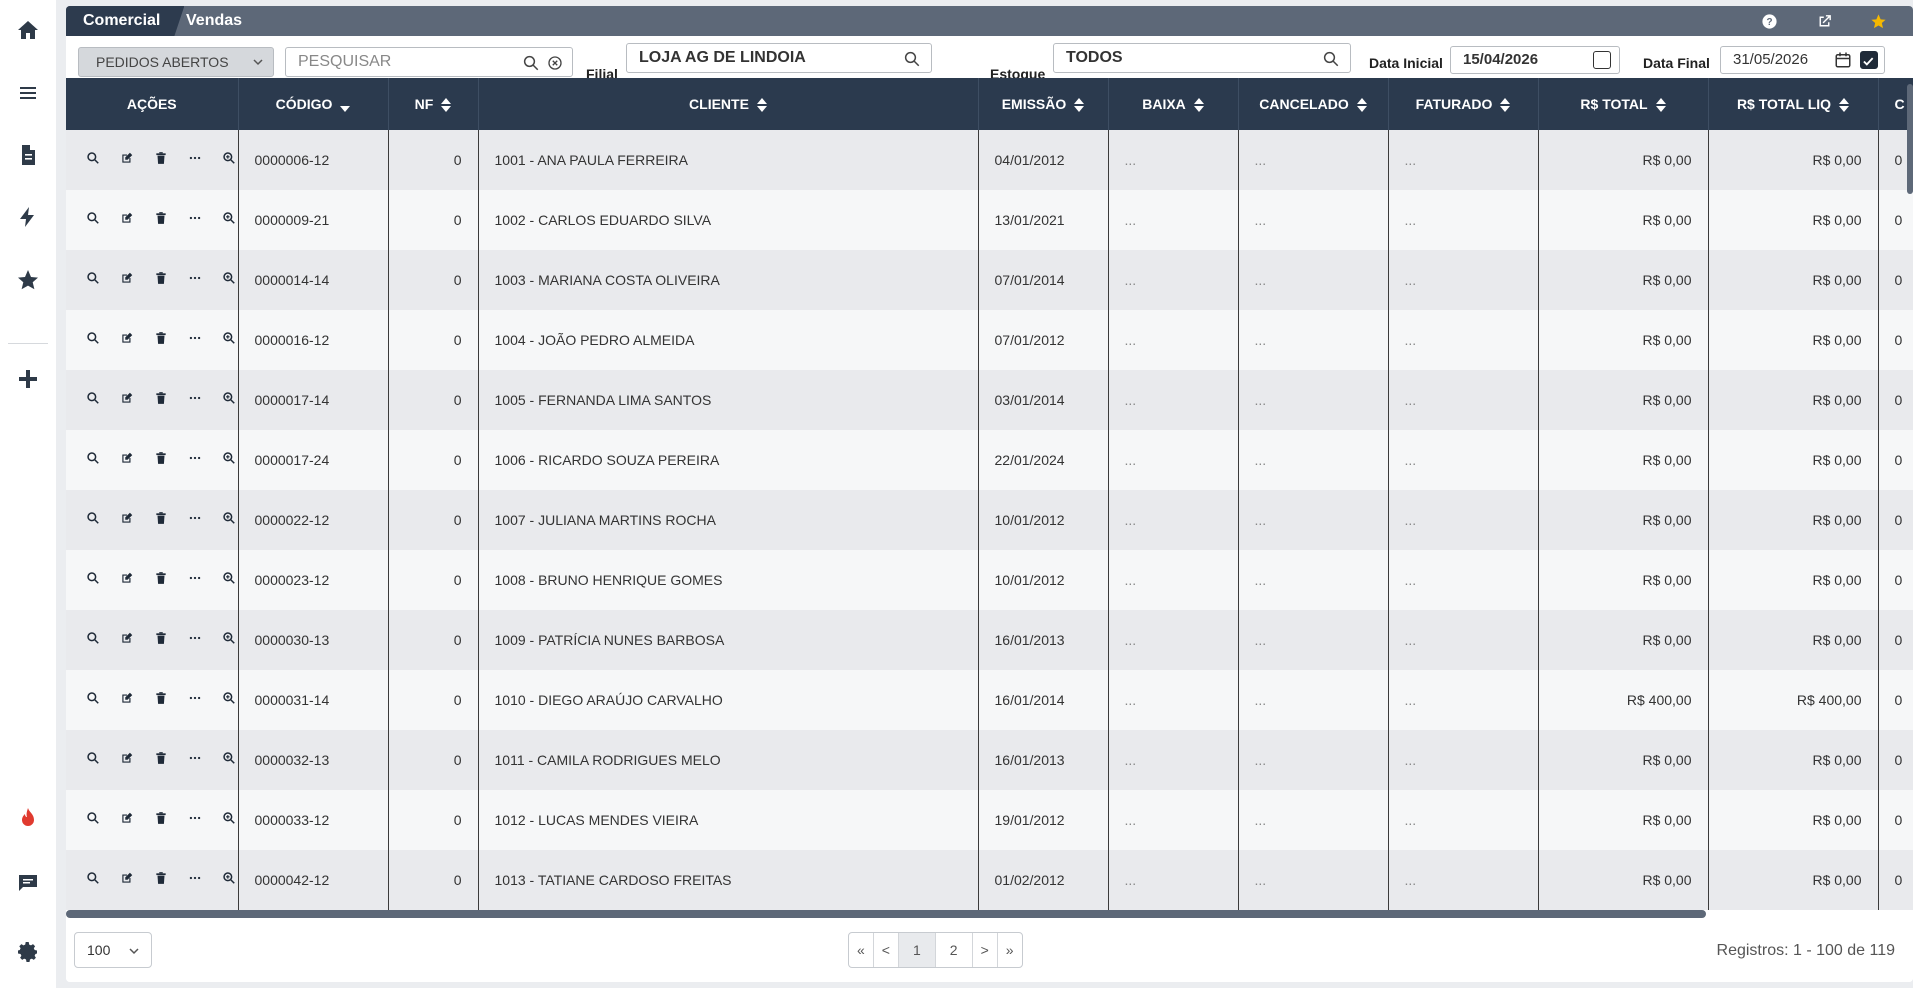 The width and height of the screenshot is (1913, 988). What do you see at coordinates (886, 950) in the screenshot?
I see `page-prev-button: <` at bounding box center [886, 950].